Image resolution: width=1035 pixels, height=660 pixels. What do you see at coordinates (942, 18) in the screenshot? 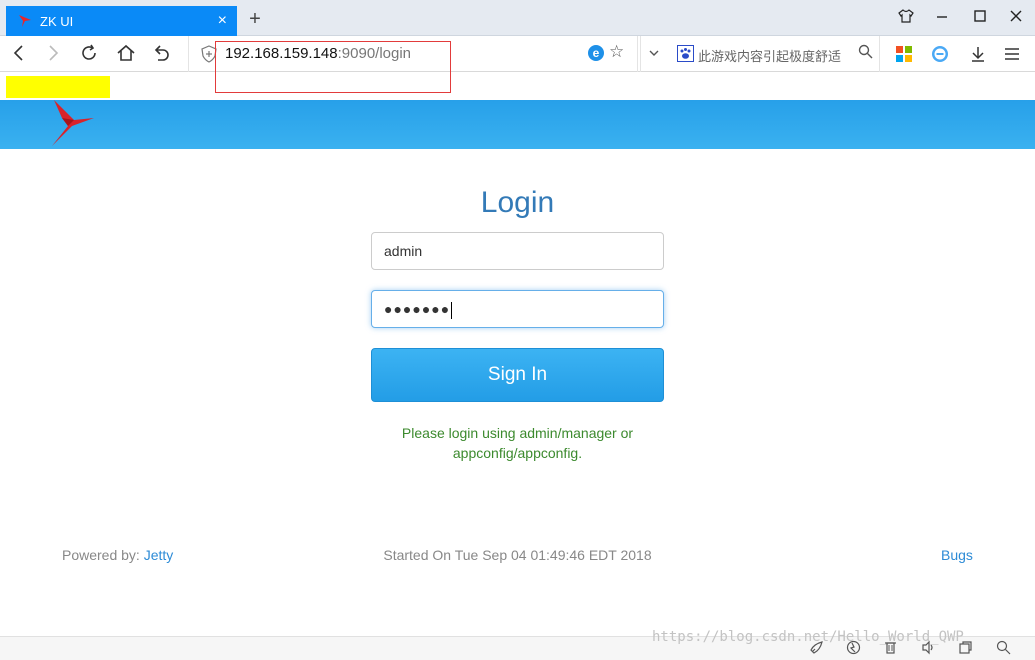
I see `minimize-icon` at bounding box center [942, 18].